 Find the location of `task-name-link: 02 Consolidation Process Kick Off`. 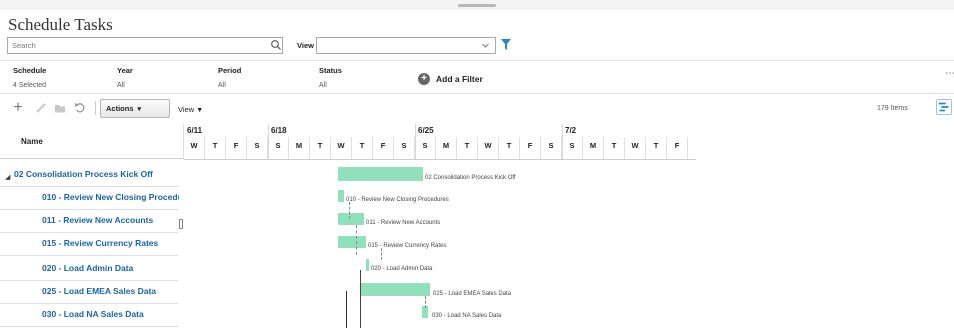

task-name-link: 02 Consolidation Process Kick Off is located at coordinates (96, 174).